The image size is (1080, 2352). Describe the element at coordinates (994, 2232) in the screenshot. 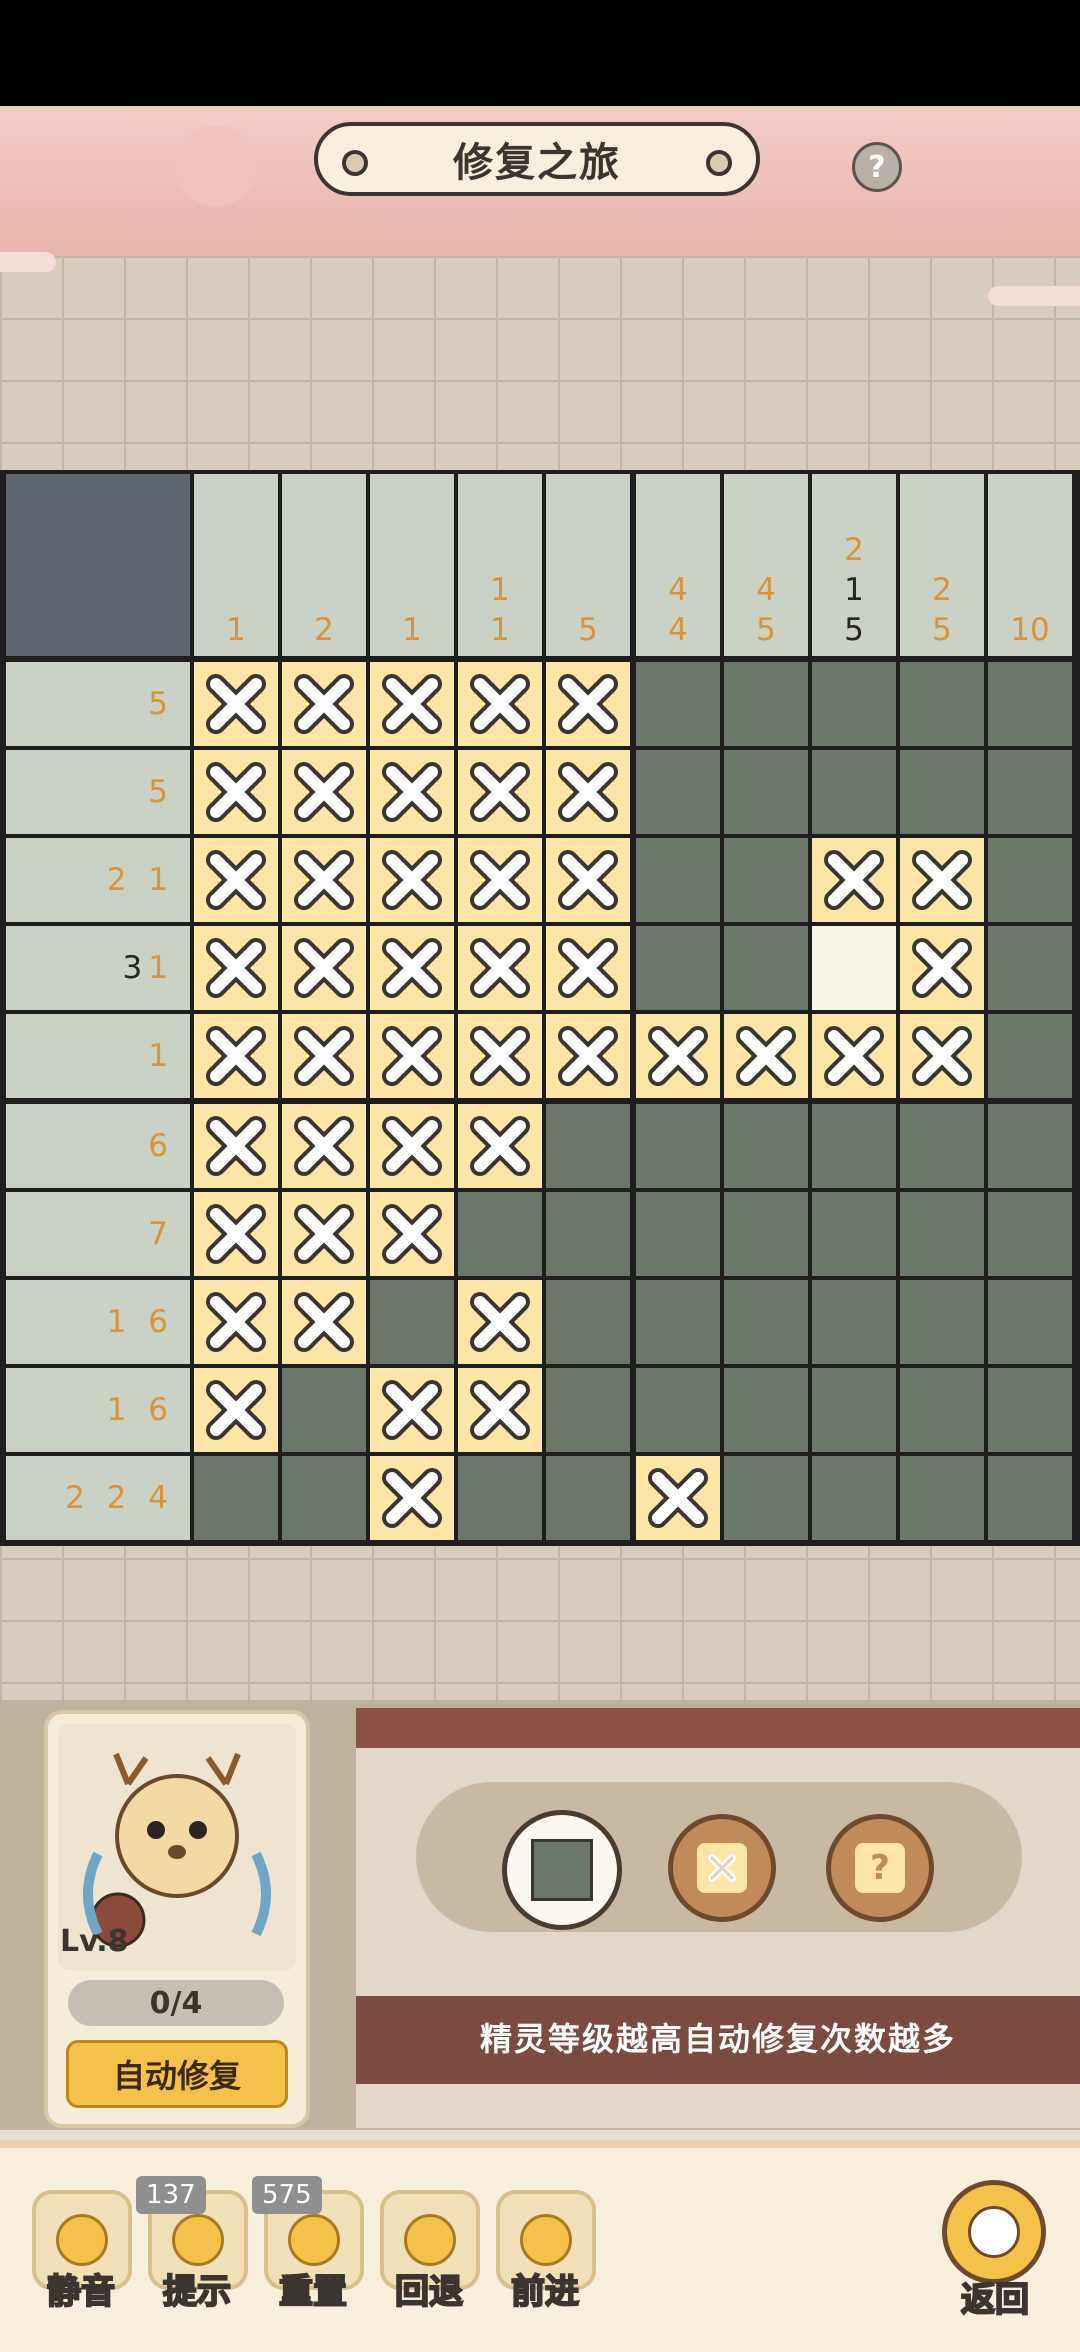

I see `back-button` at that location.